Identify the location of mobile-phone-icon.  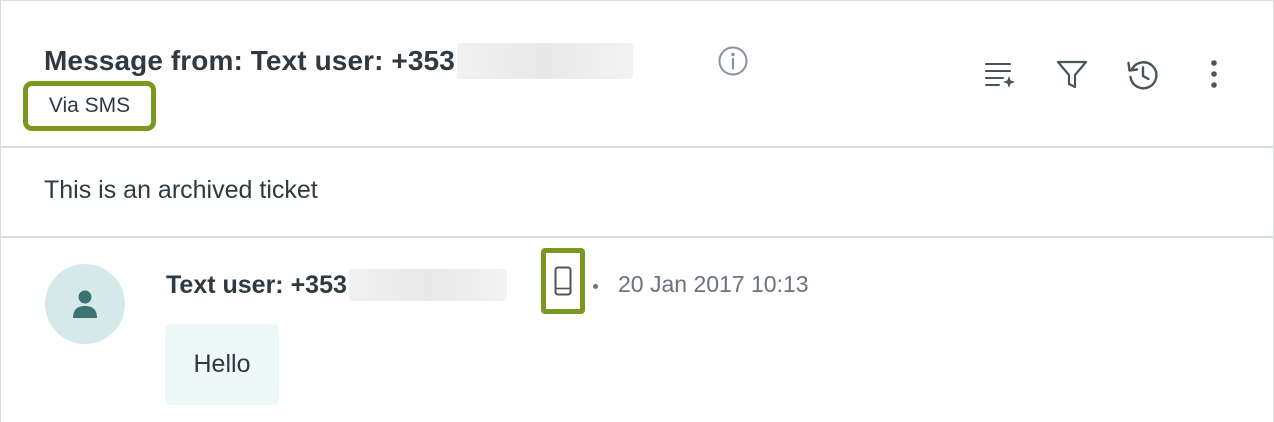
(563, 281).